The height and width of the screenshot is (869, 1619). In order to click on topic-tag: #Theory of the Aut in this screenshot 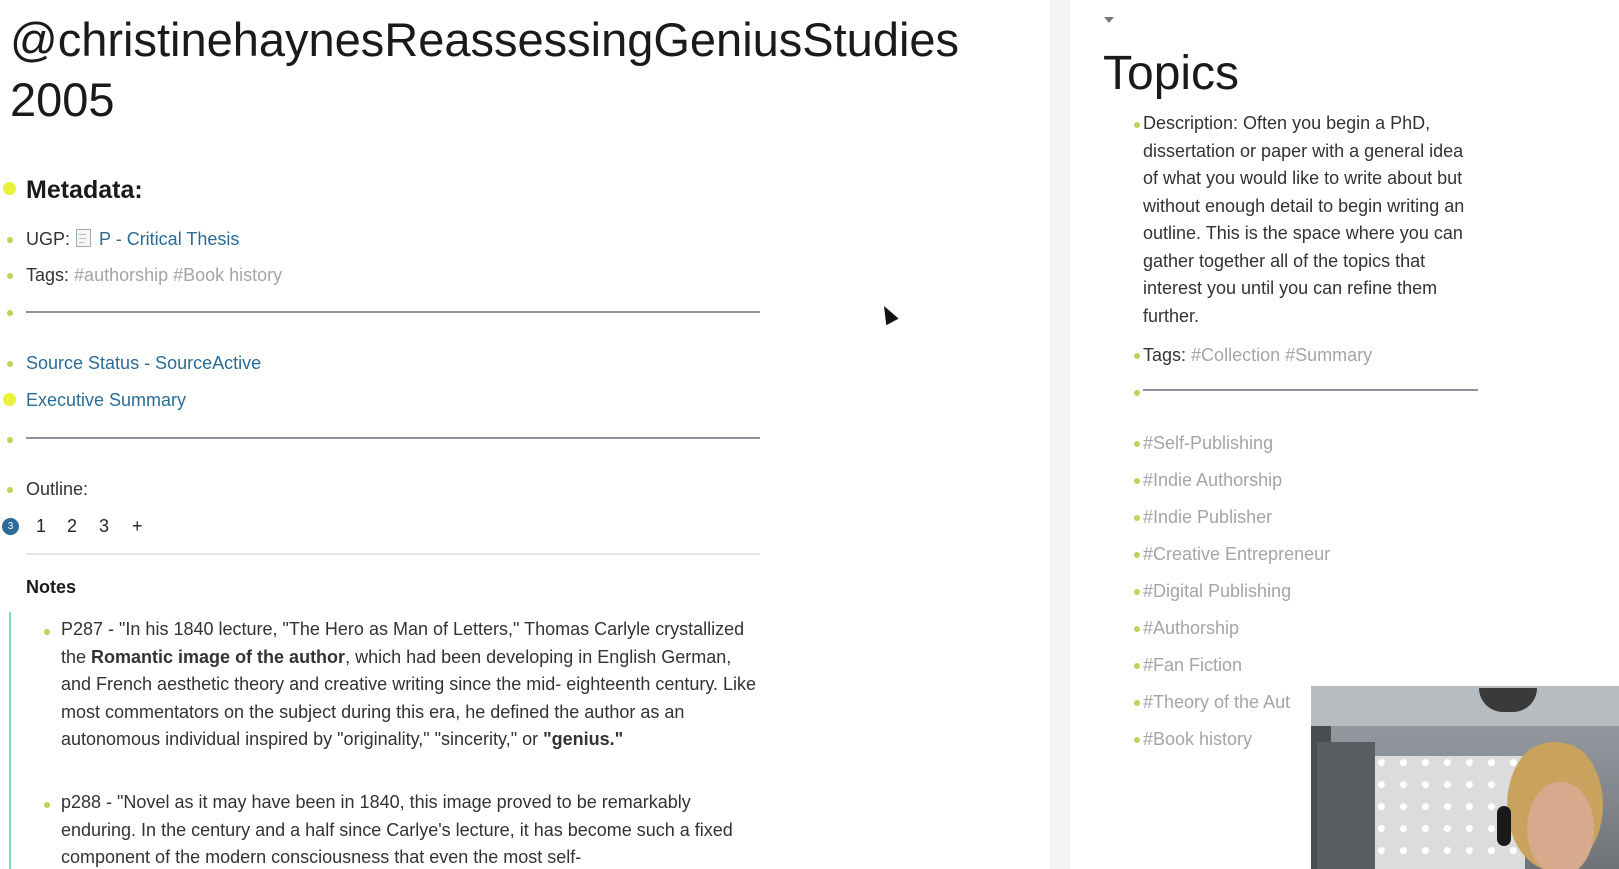, I will do `click(1216, 702)`.